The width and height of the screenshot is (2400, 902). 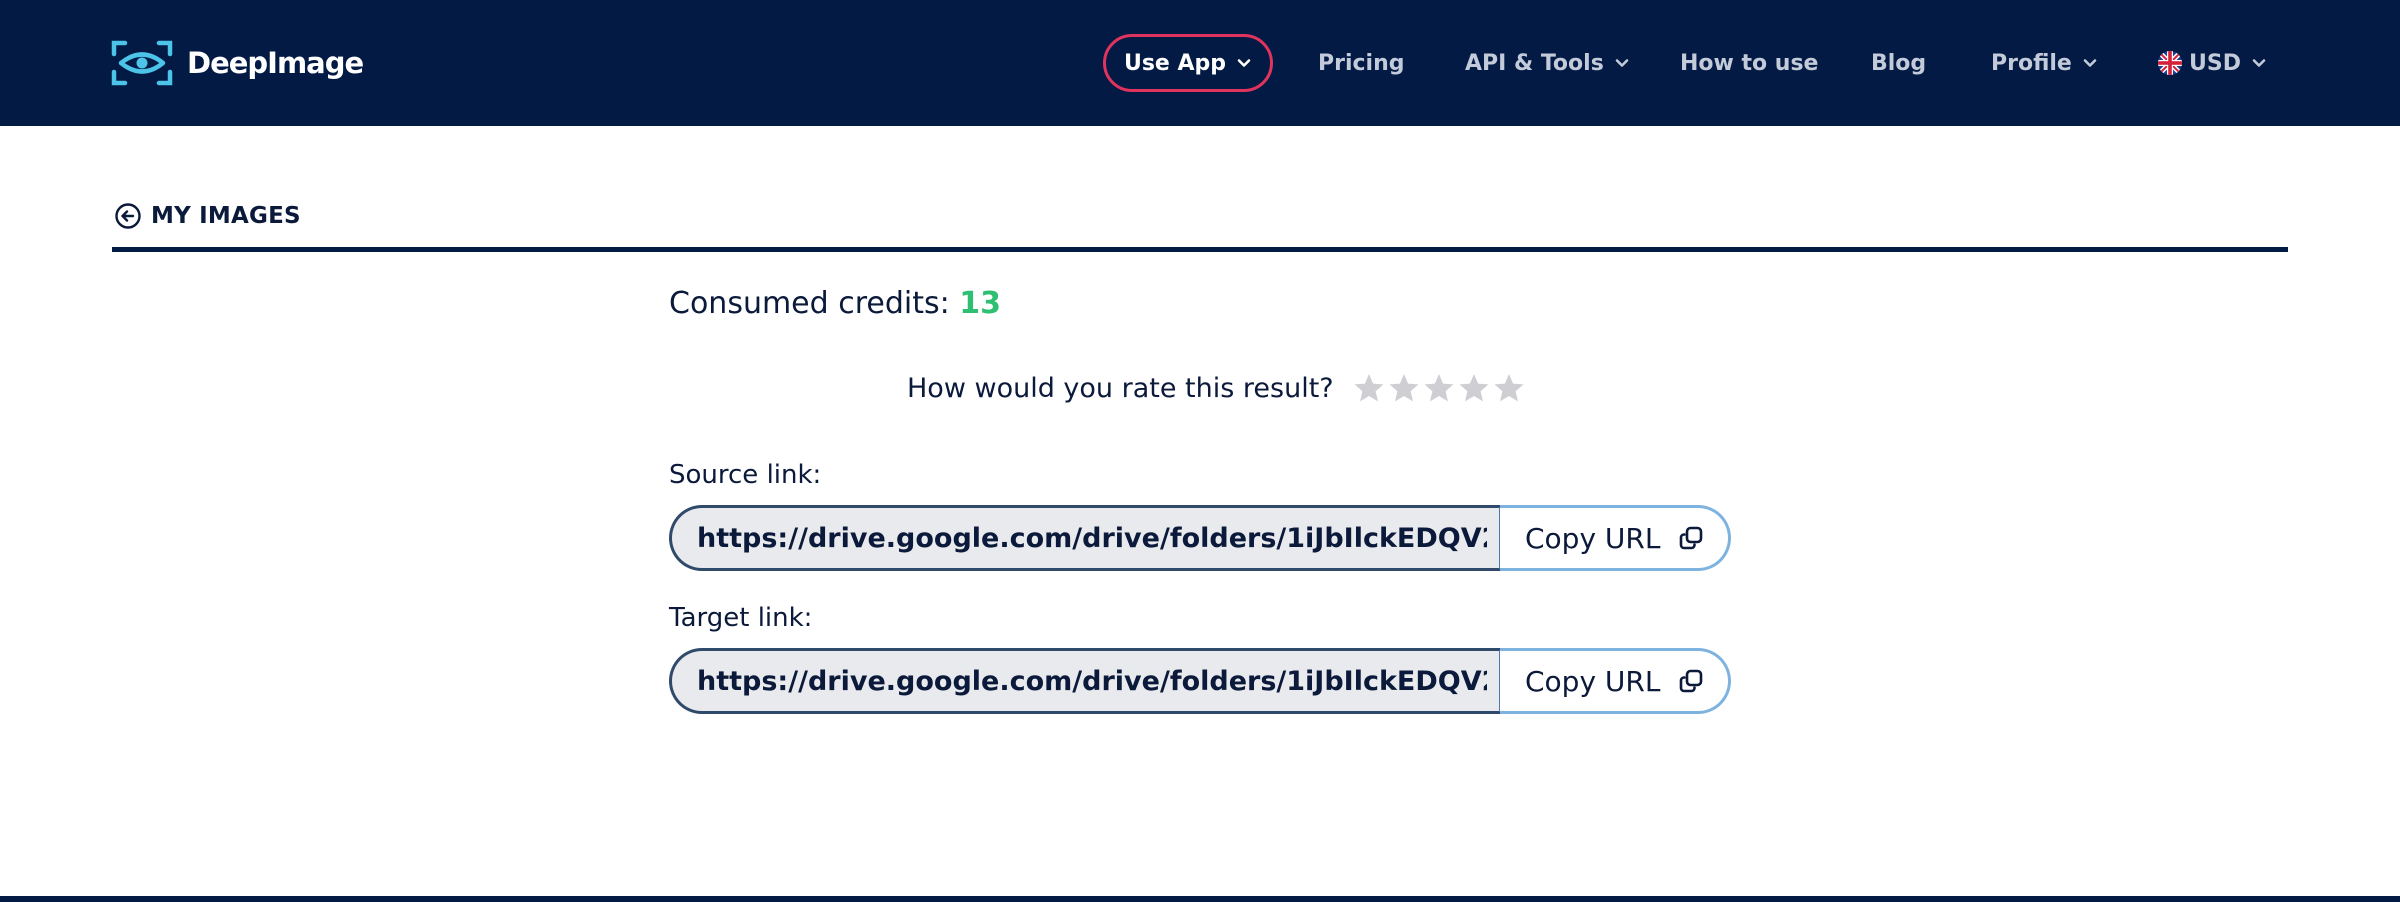 I want to click on deepimage-logo-icon, so click(x=142, y=63).